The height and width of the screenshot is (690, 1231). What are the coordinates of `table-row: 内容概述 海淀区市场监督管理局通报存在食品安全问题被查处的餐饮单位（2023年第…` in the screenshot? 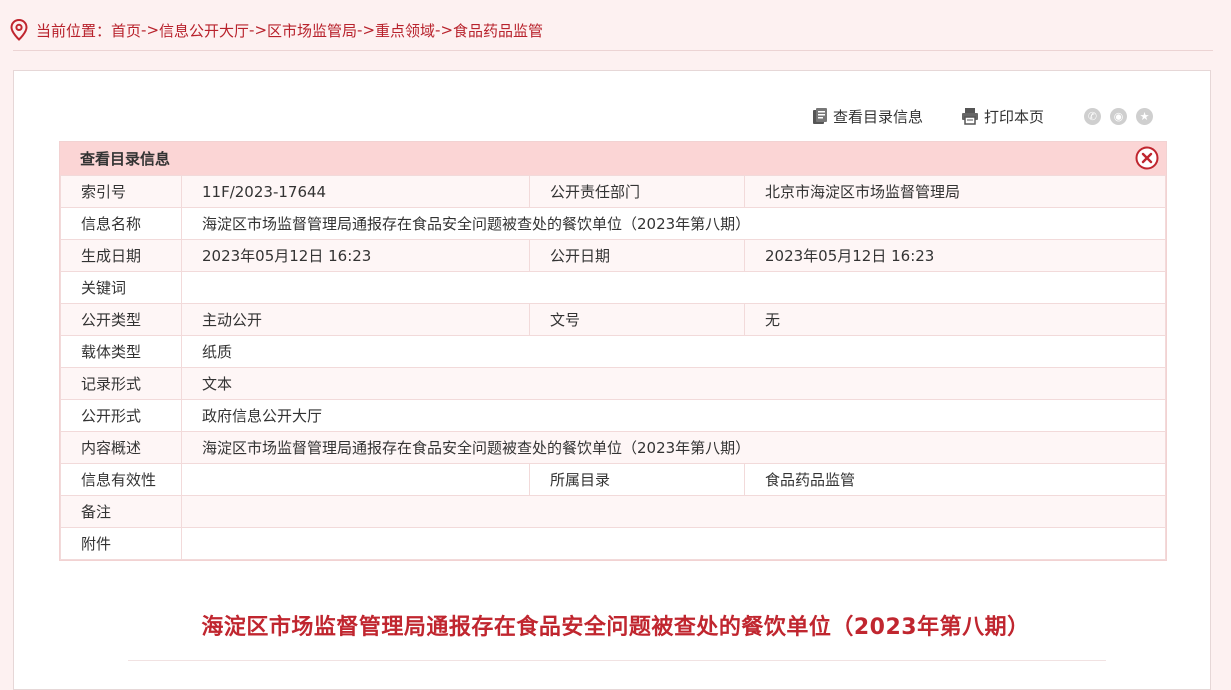 It's located at (613, 447).